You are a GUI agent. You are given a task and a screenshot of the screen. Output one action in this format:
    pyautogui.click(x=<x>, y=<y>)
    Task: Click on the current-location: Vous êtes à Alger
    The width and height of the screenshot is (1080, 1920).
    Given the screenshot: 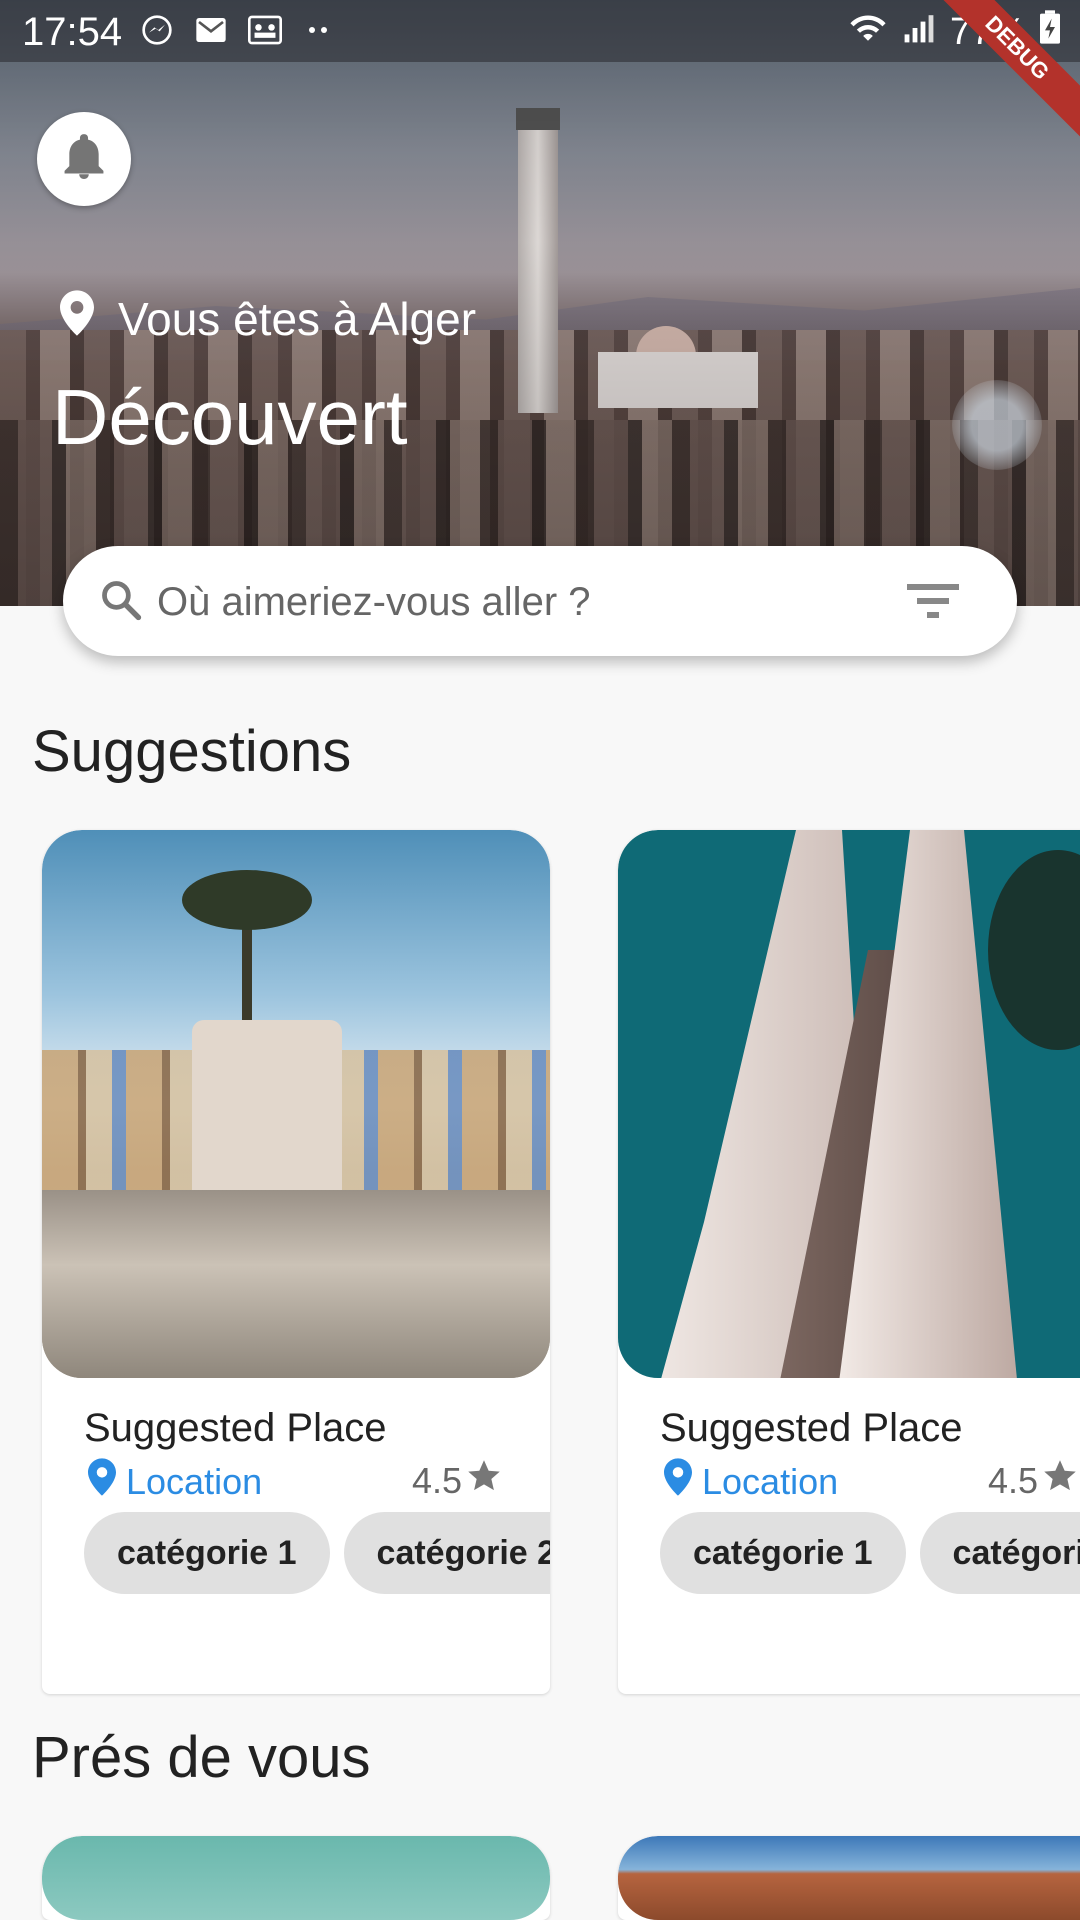 What is the action you would take?
    pyautogui.click(x=268, y=318)
    